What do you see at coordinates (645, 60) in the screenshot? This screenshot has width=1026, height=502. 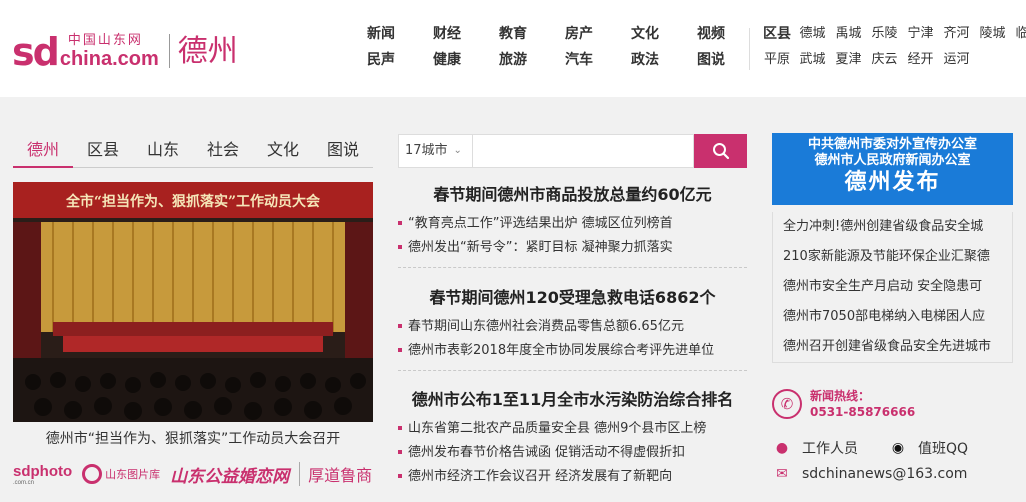 I see `nav-item-law: 政法` at bounding box center [645, 60].